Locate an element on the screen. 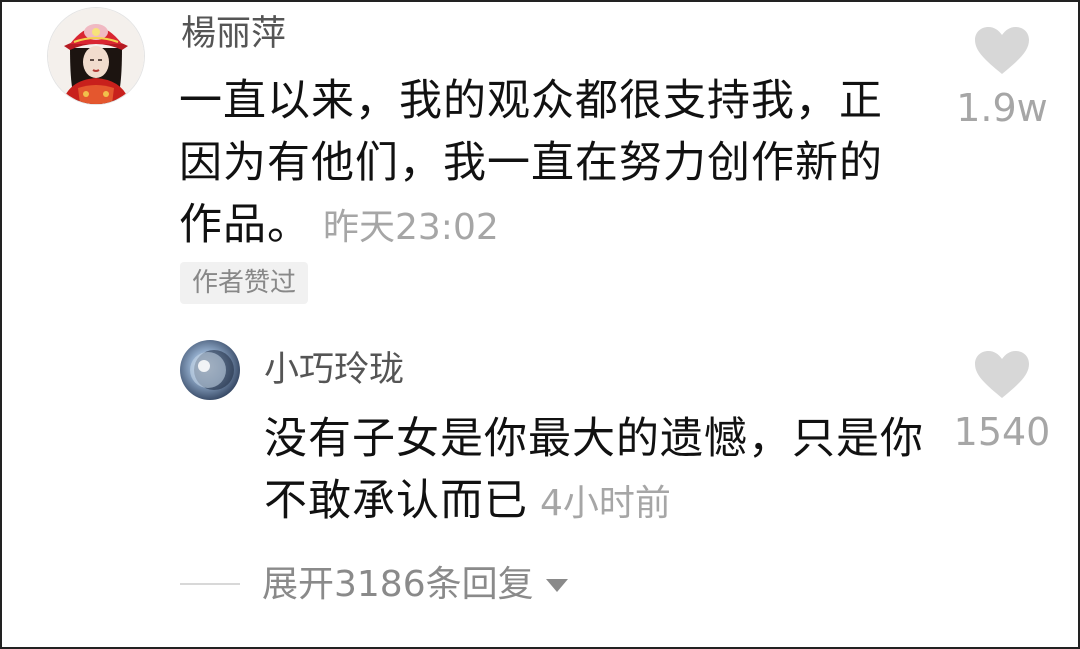 The width and height of the screenshot is (1080, 649). divider is located at coordinates (210, 584).